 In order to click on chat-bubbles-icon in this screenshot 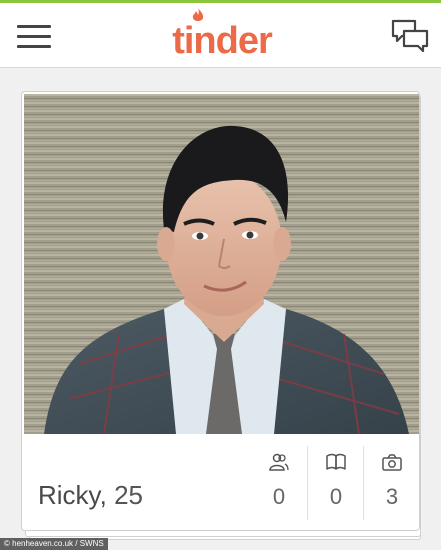, I will do `click(410, 36)`.